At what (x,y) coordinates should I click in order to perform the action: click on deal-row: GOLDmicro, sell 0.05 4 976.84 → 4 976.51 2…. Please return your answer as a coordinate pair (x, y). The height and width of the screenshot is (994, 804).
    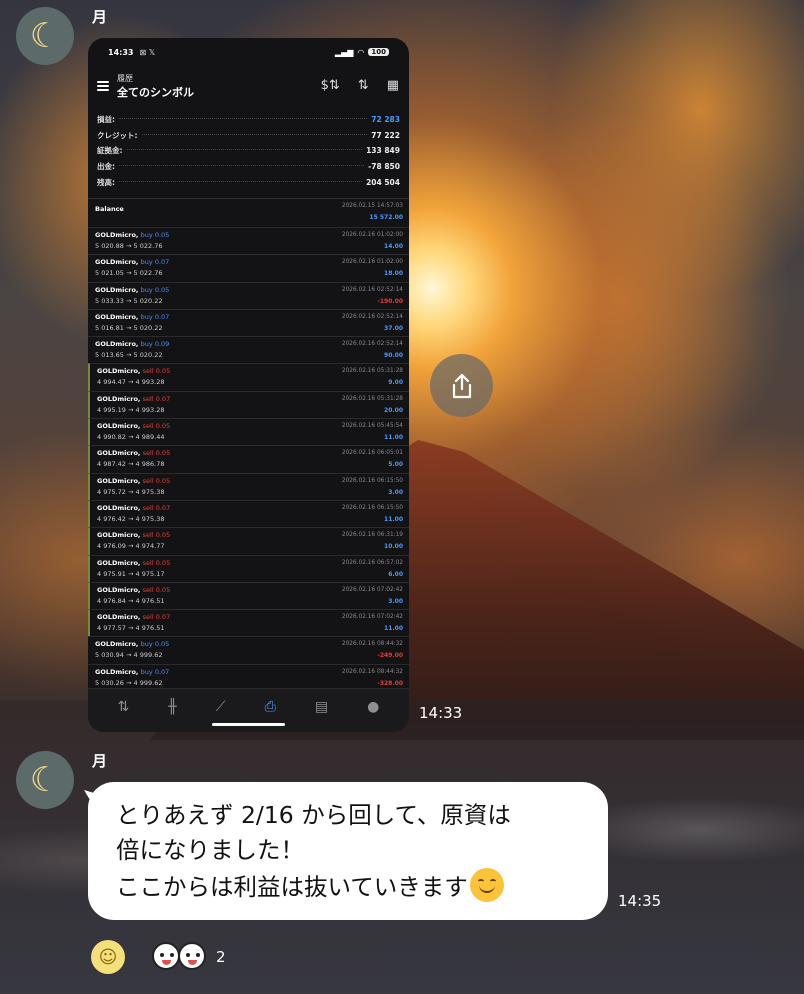
    Looking at the image, I should click on (248, 595).